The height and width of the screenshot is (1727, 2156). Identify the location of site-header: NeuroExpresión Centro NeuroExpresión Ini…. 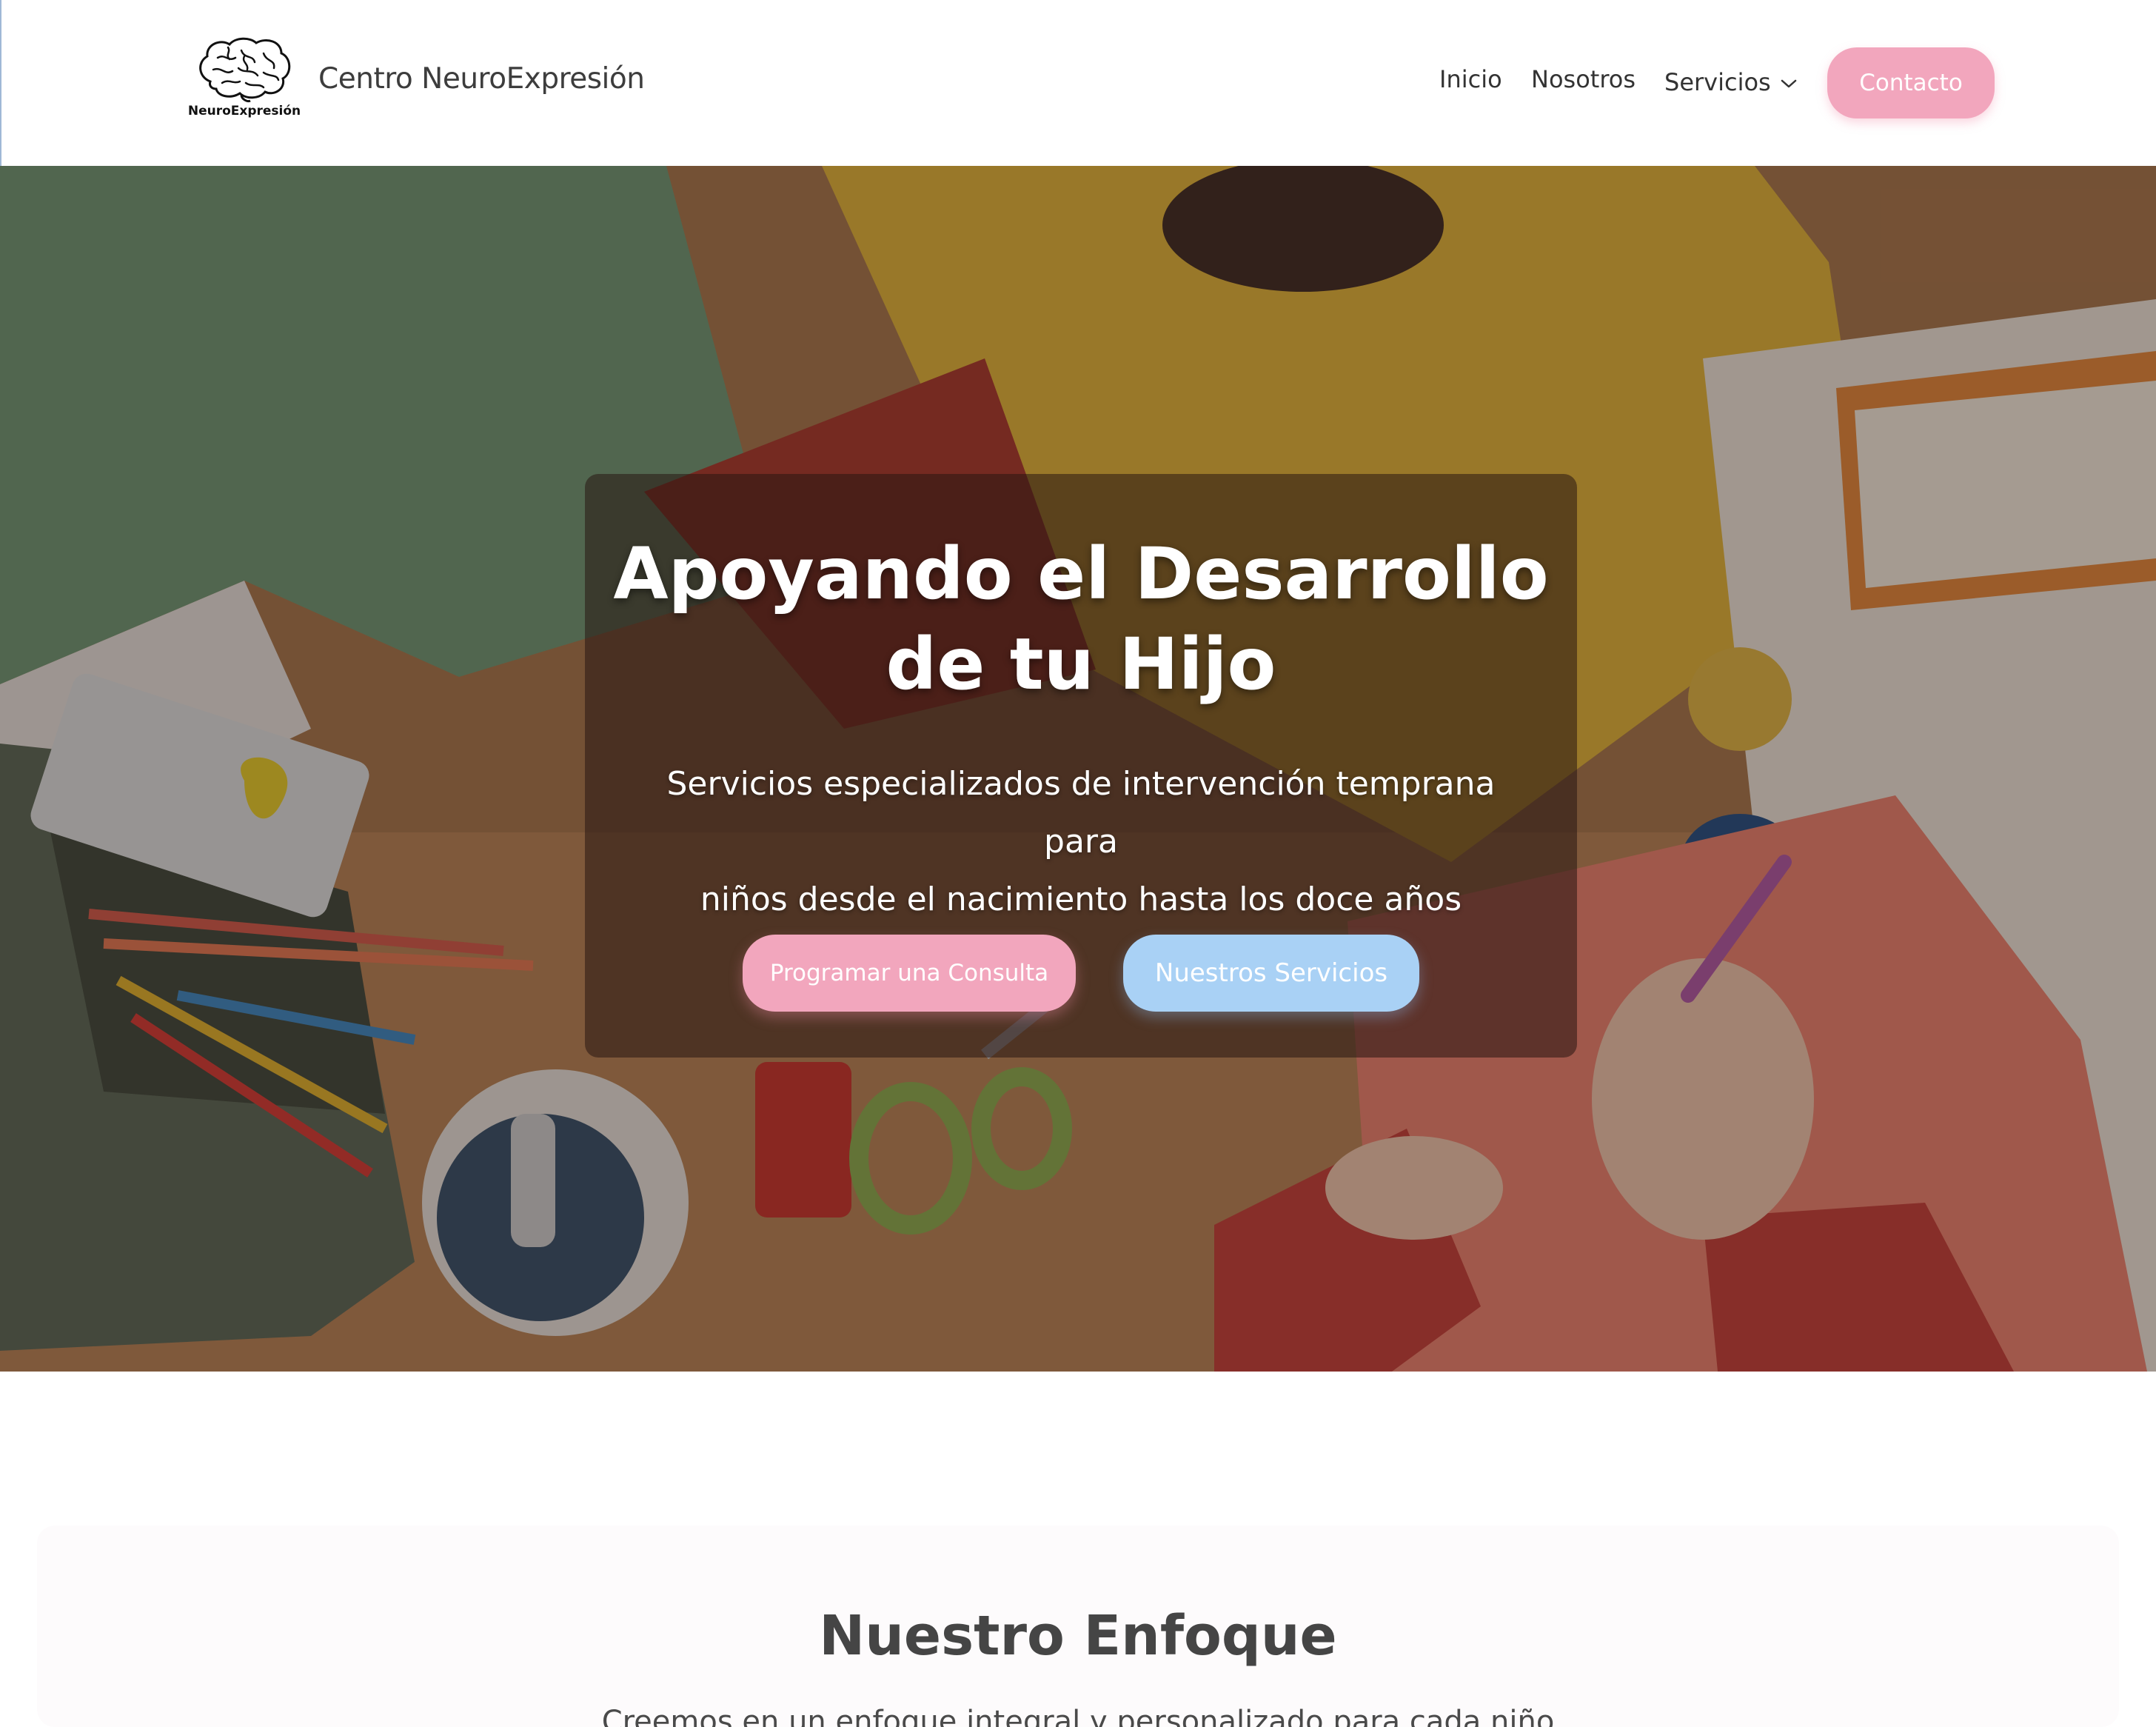
(1078, 83).